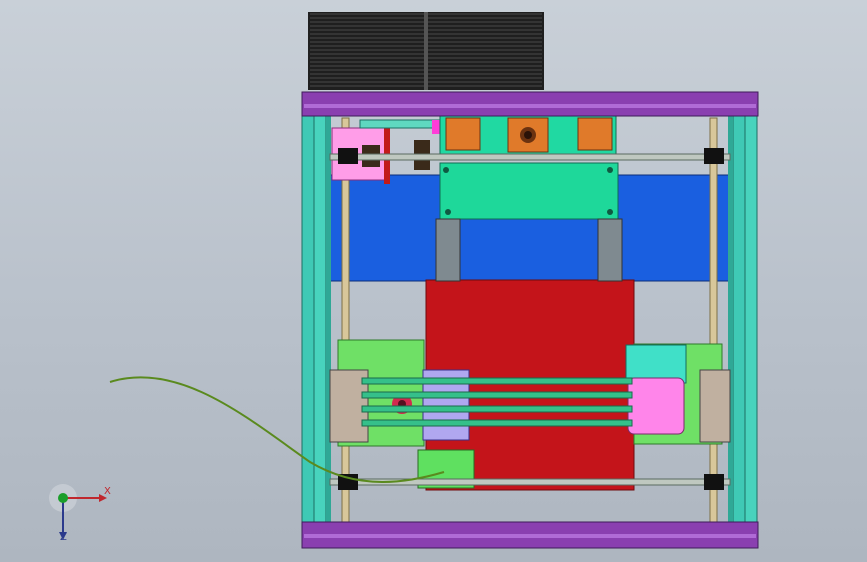 This screenshot has width=867, height=562. What do you see at coordinates (63, 537) in the screenshot?
I see `z-axis-label: Z` at bounding box center [63, 537].